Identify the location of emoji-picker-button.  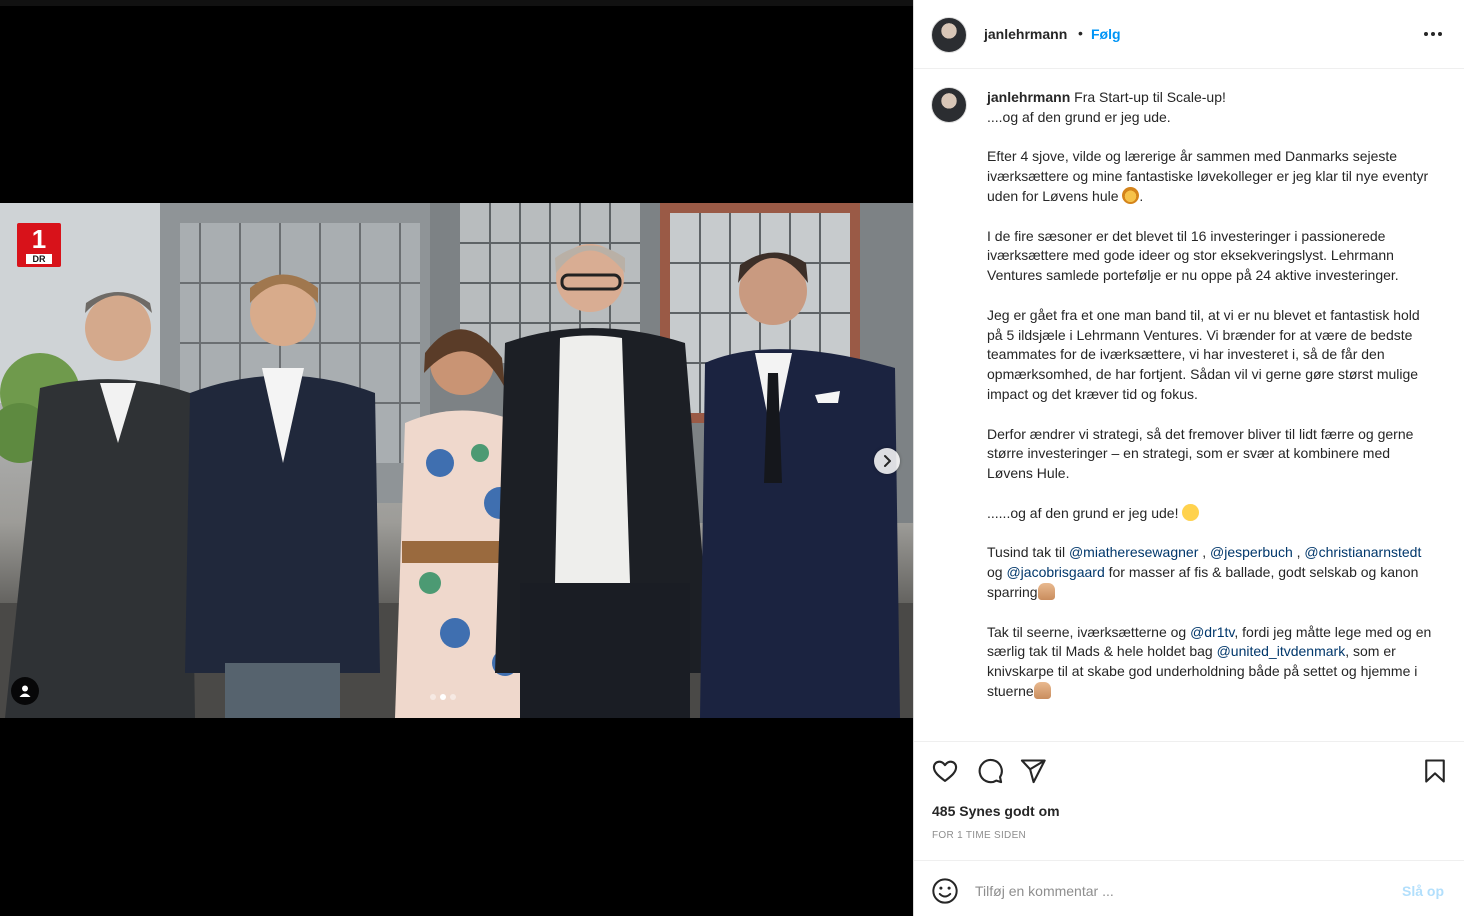
(945, 891).